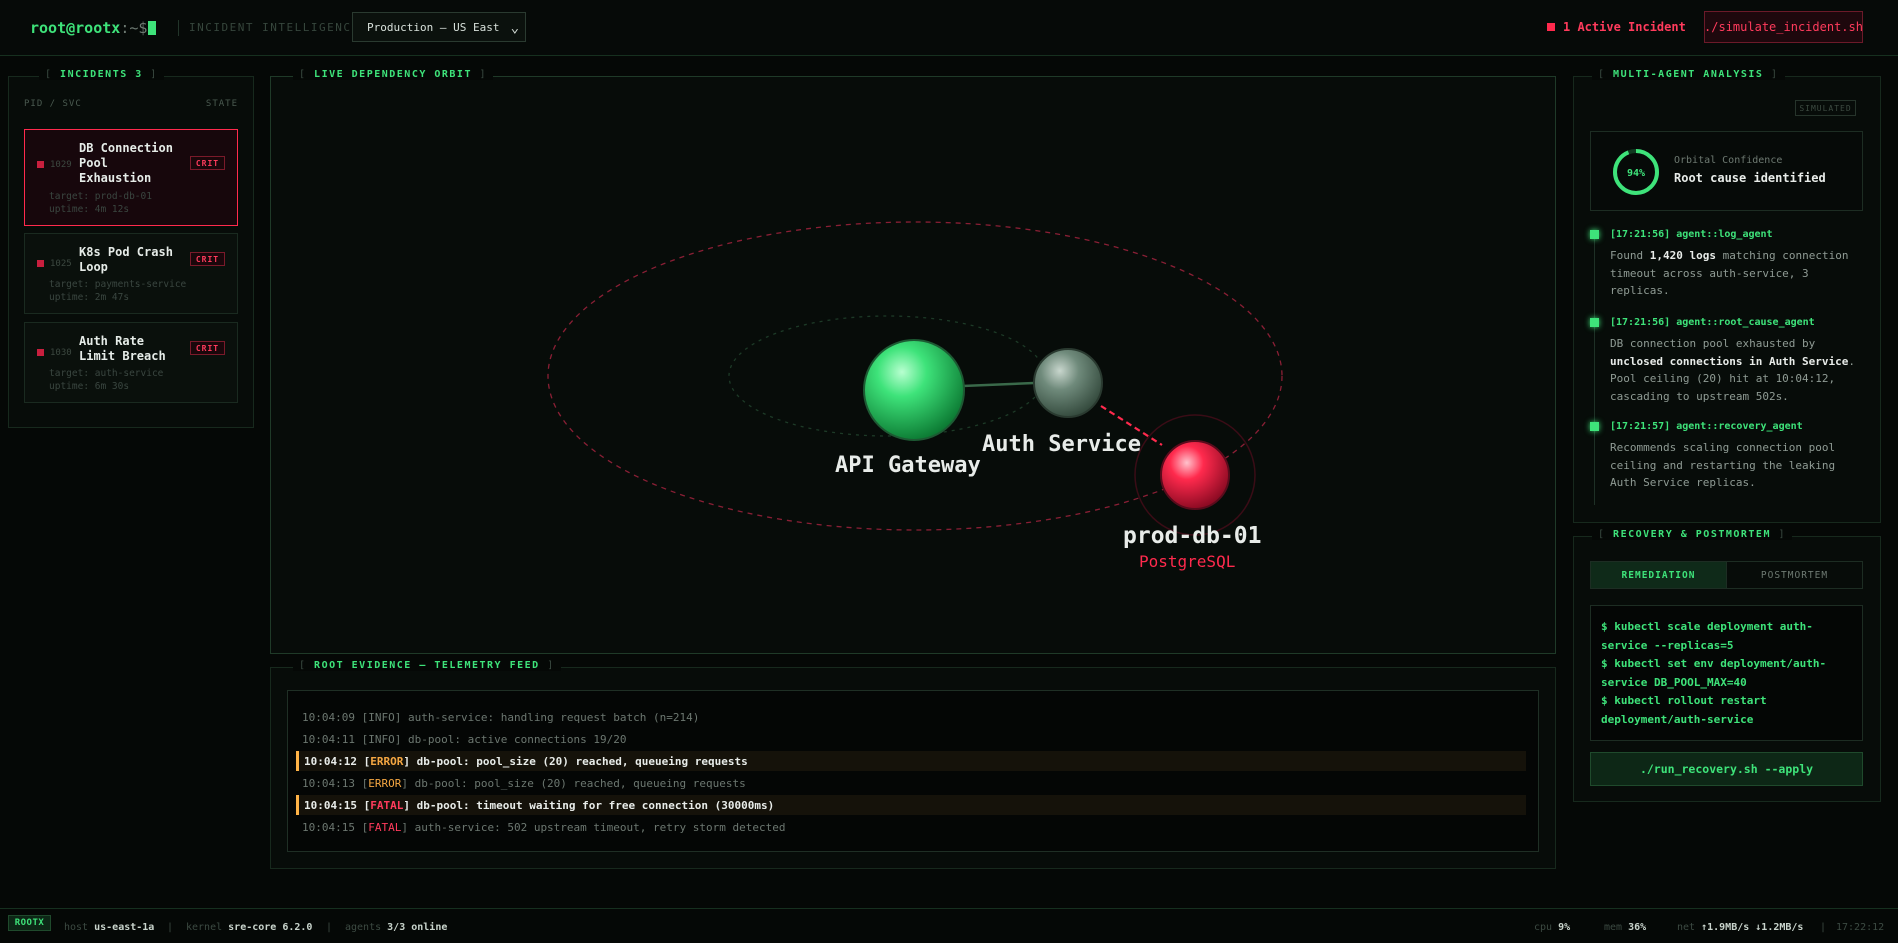 The height and width of the screenshot is (943, 1898). Describe the element at coordinates (106, 380) in the screenshot. I see `incident-meta: target: auth-service uptime: 6m 30s` at that location.